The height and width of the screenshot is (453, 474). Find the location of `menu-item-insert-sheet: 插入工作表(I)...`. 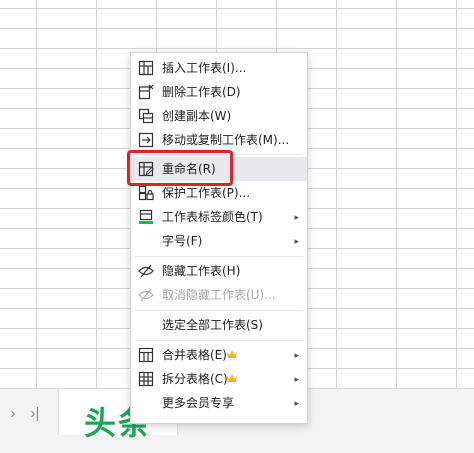

menu-item-insert-sheet: 插入工作表(I)... is located at coordinates (219, 68).